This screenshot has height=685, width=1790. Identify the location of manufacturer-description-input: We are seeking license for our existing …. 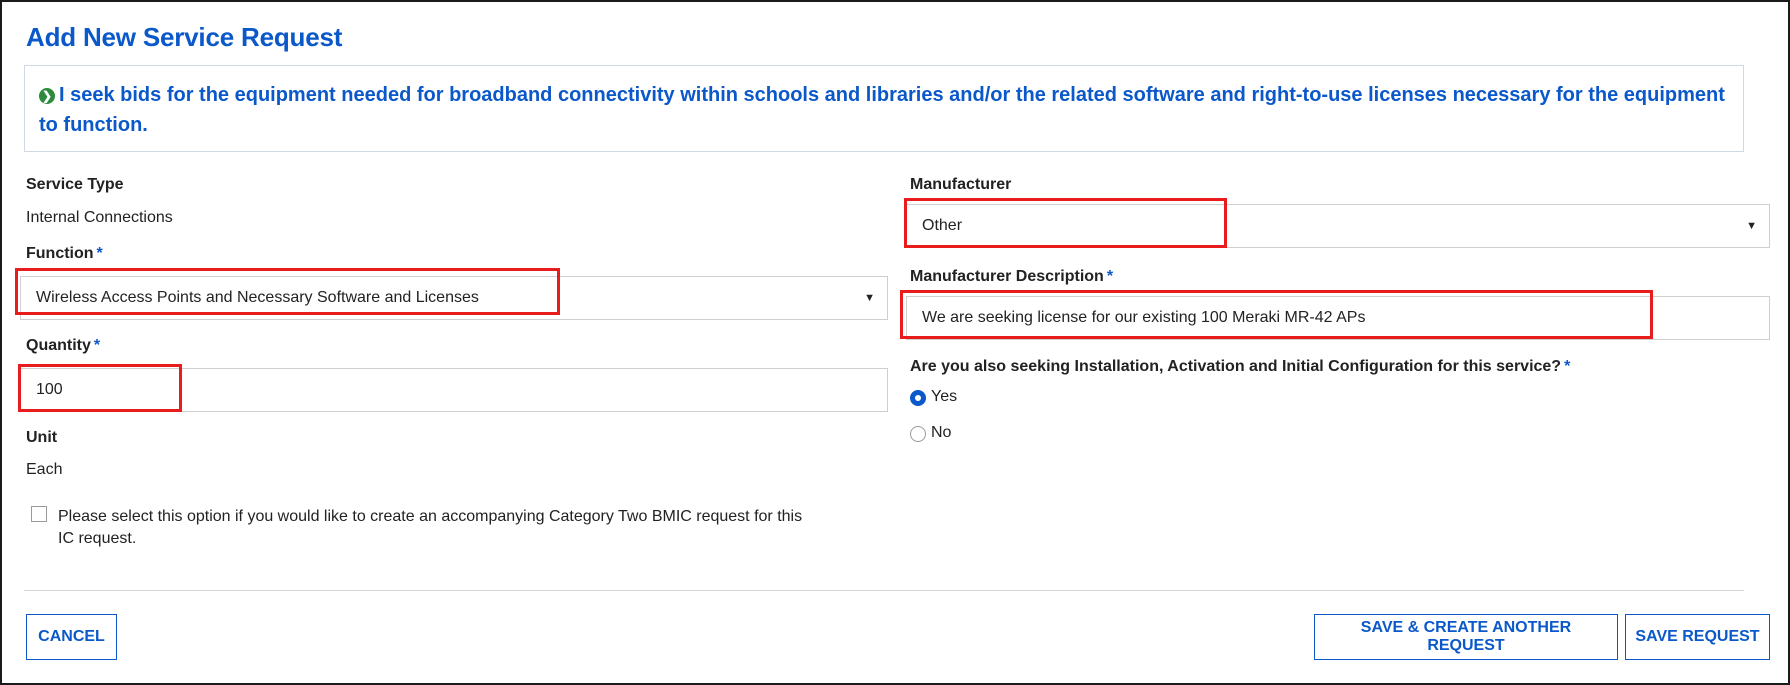
(1338, 318).